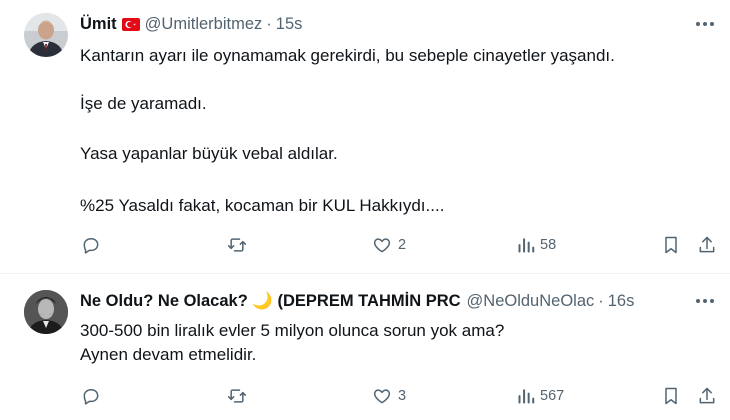 The width and height of the screenshot is (730, 420). What do you see at coordinates (396, 24) in the screenshot?
I see `tweet-header: Ümit @Umitlerbitmez · 15s` at bounding box center [396, 24].